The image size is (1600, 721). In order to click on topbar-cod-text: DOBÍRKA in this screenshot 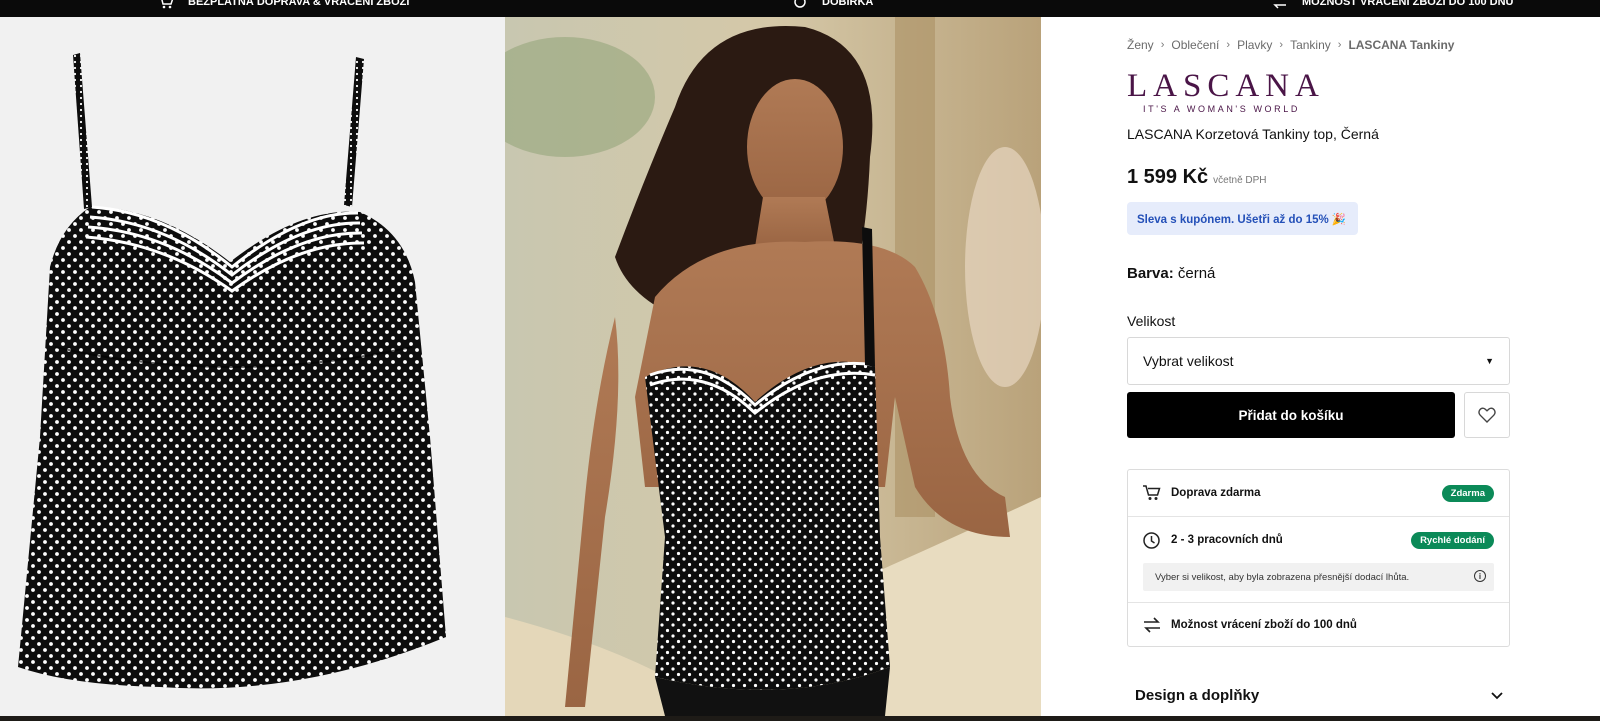, I will do `click(848, 4)`.